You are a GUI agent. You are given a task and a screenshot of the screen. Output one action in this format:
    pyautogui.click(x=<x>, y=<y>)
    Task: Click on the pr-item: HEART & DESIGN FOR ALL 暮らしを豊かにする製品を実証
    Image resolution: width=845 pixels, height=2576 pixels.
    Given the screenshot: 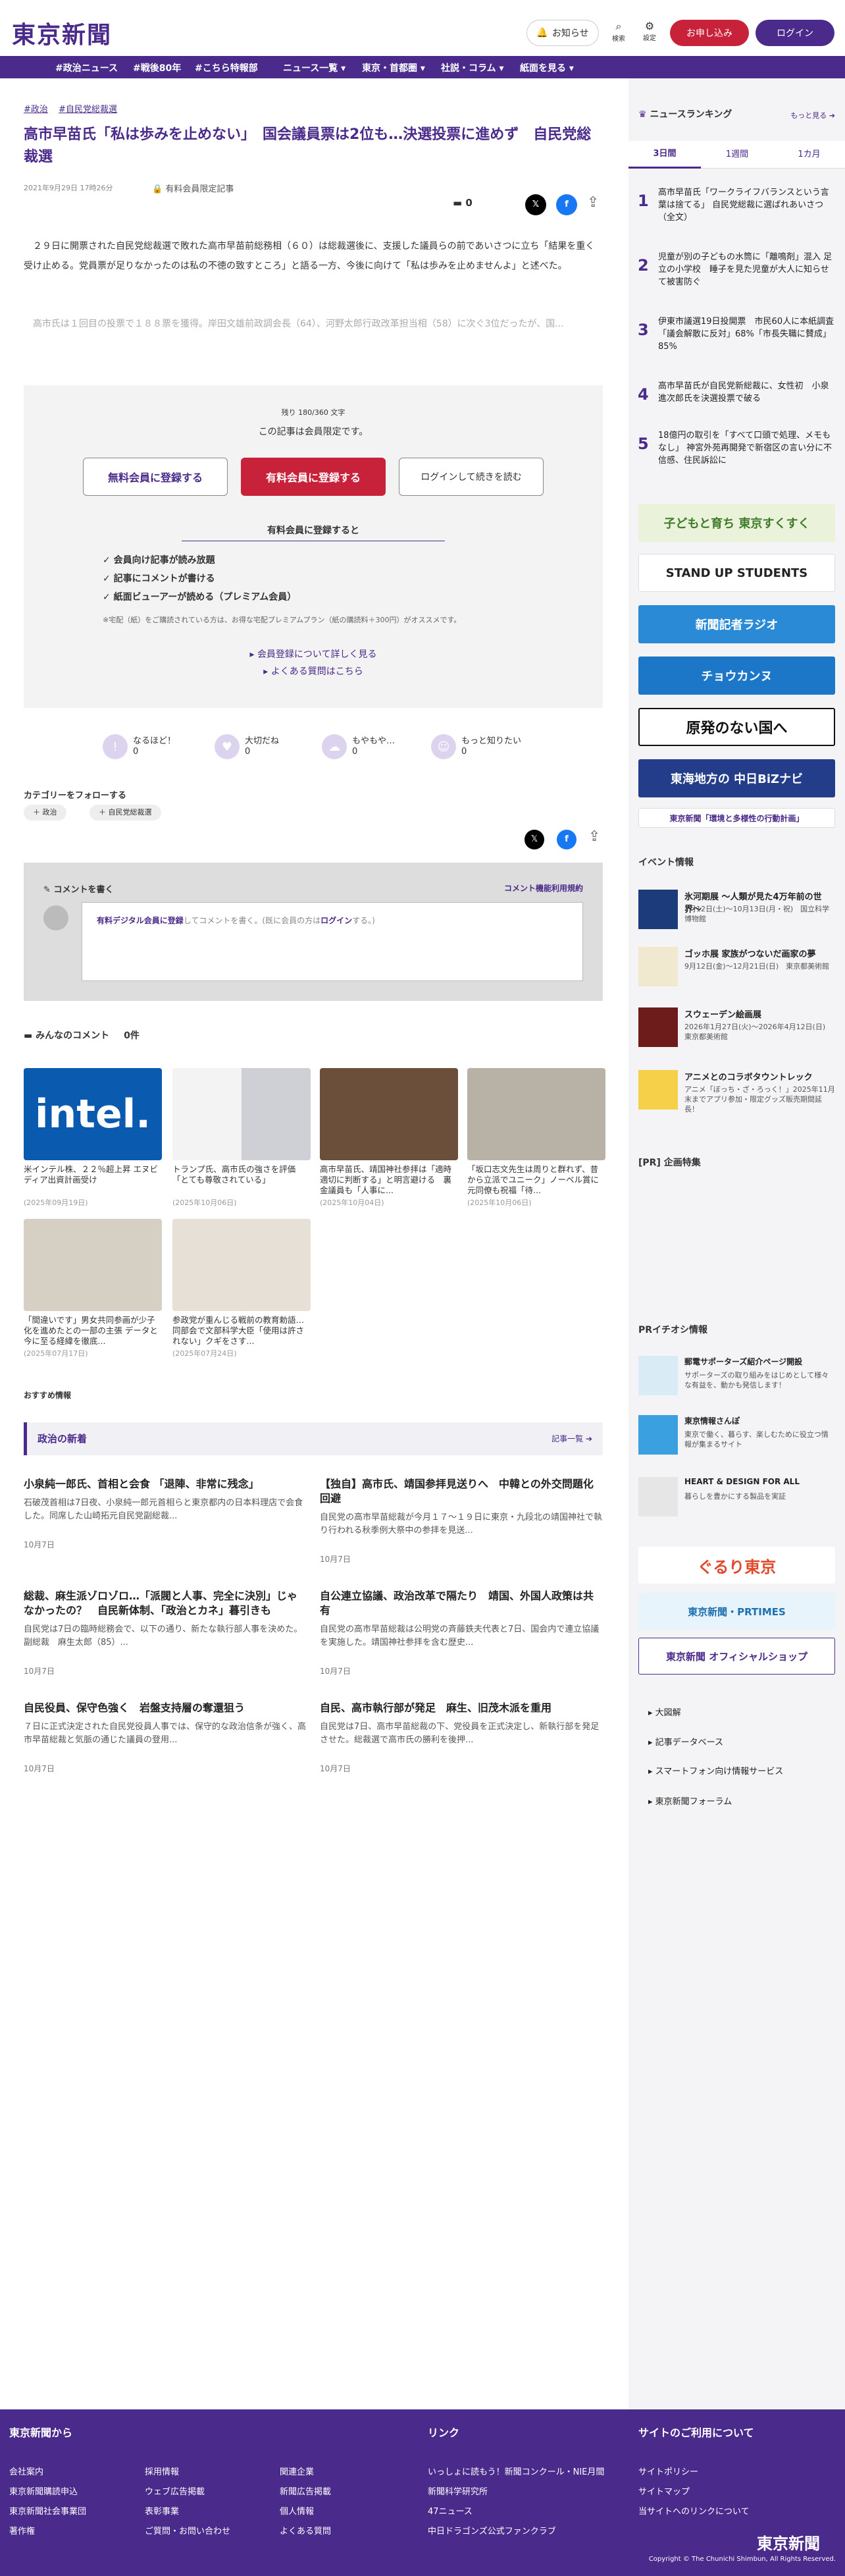 What is the action you would take?
    pyautogui.click(x=737, y=1500)
    